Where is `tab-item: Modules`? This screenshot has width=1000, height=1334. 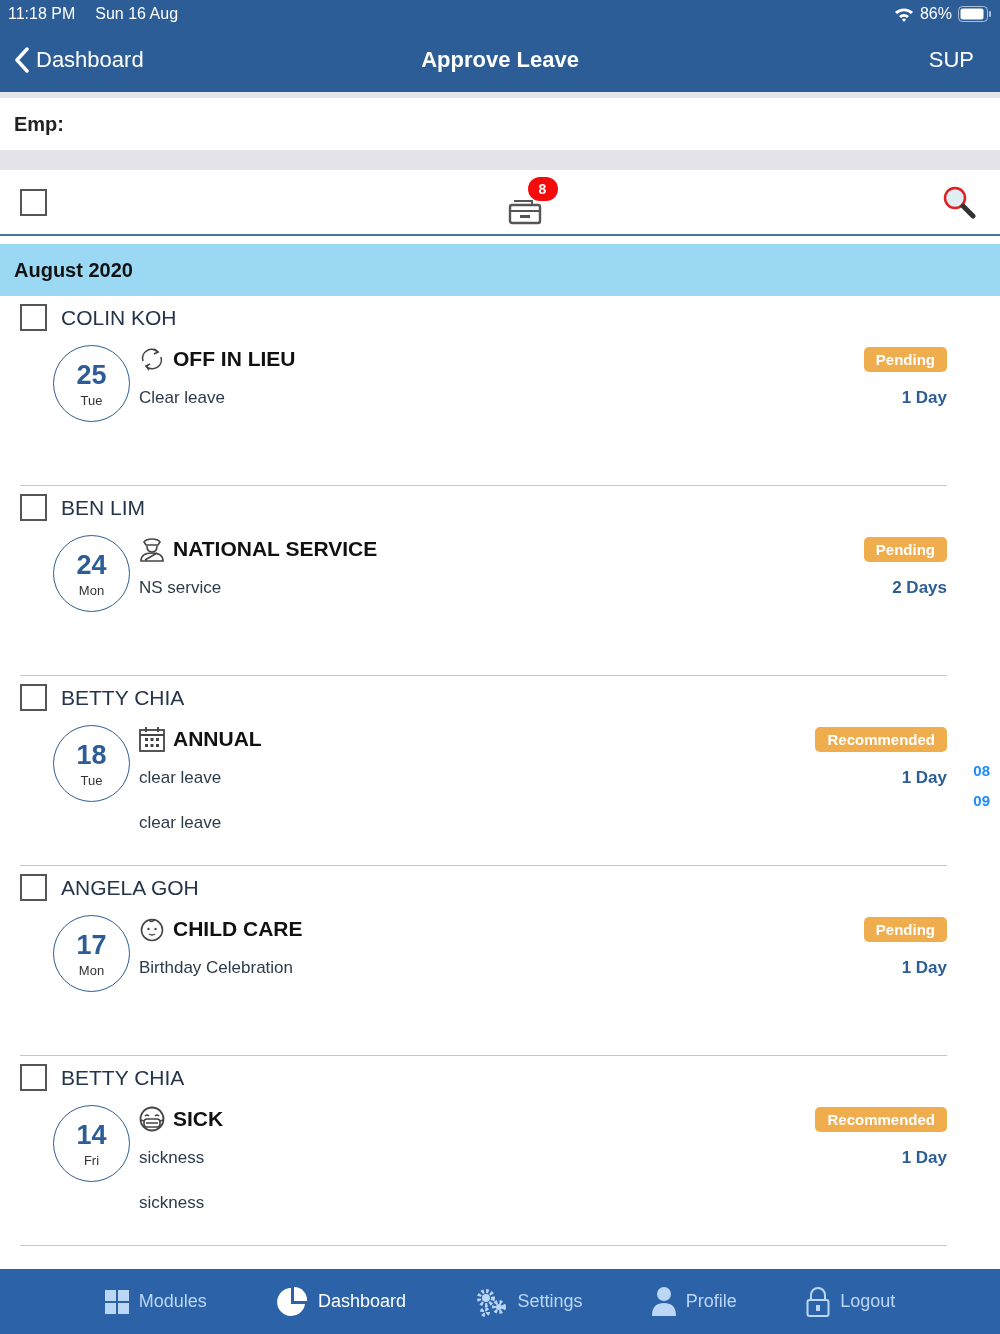
tab-item: Modules is located at coordinates (155, 1301).